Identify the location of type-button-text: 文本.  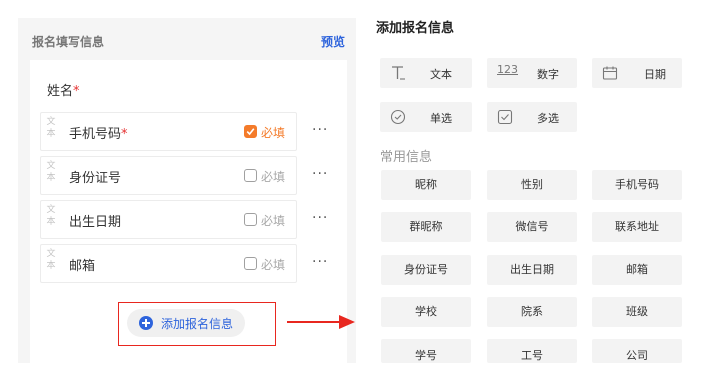
(426, 73).